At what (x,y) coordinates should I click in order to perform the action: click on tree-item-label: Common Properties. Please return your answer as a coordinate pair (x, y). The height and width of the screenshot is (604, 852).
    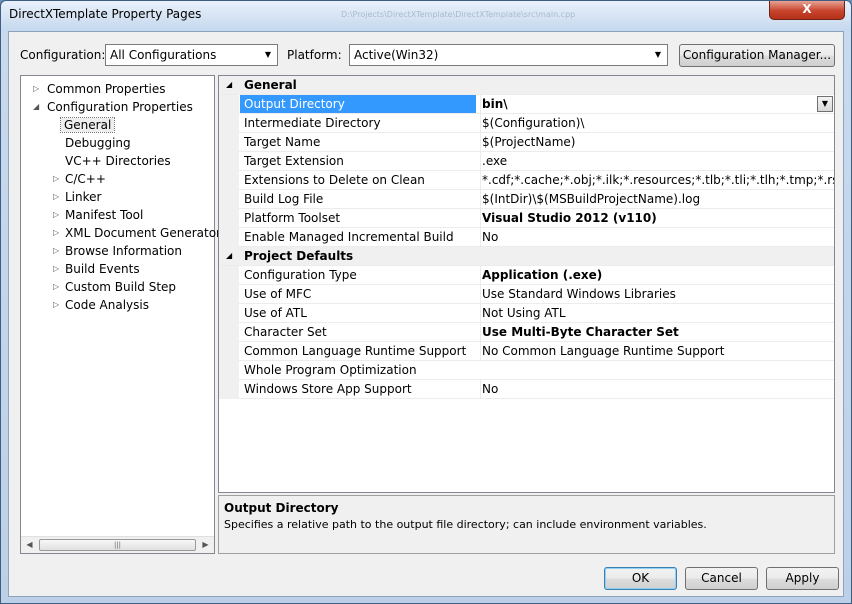
    Looking at the image, I should click on (106, 89).